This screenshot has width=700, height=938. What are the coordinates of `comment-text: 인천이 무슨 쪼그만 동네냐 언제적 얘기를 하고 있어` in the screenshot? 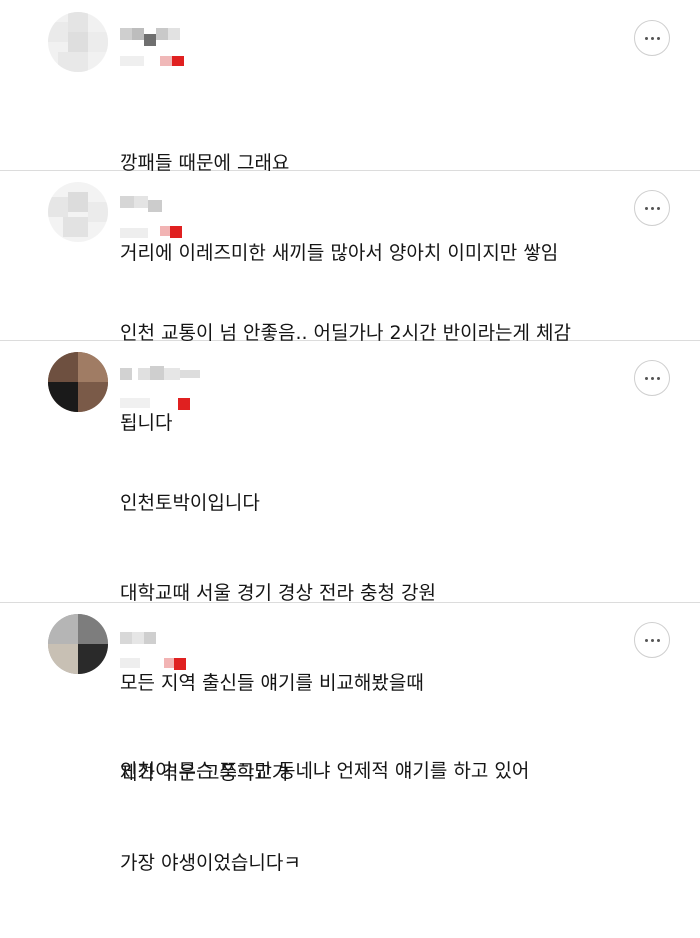 It's located at (324, 771).